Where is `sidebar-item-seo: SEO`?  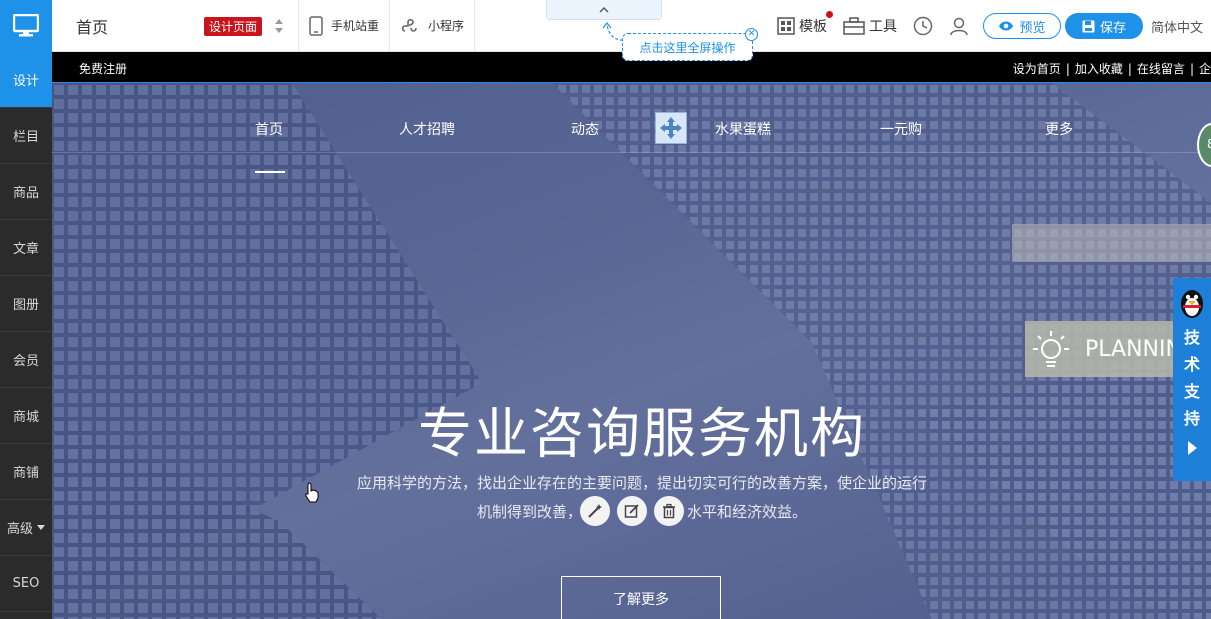 sidebar-item-seo: SEO is located at coordinates (26, 584).